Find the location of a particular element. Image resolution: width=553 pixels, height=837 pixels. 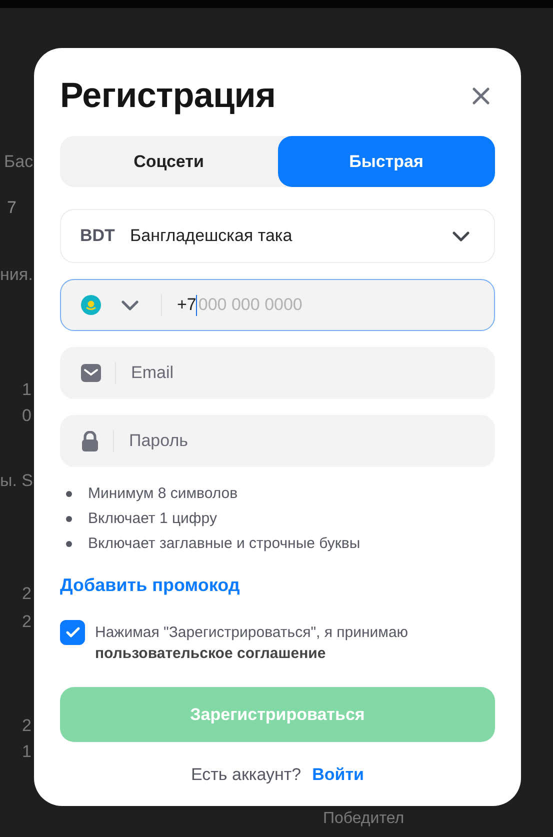

phone-code: +7 is located at coordinates (186, 305).